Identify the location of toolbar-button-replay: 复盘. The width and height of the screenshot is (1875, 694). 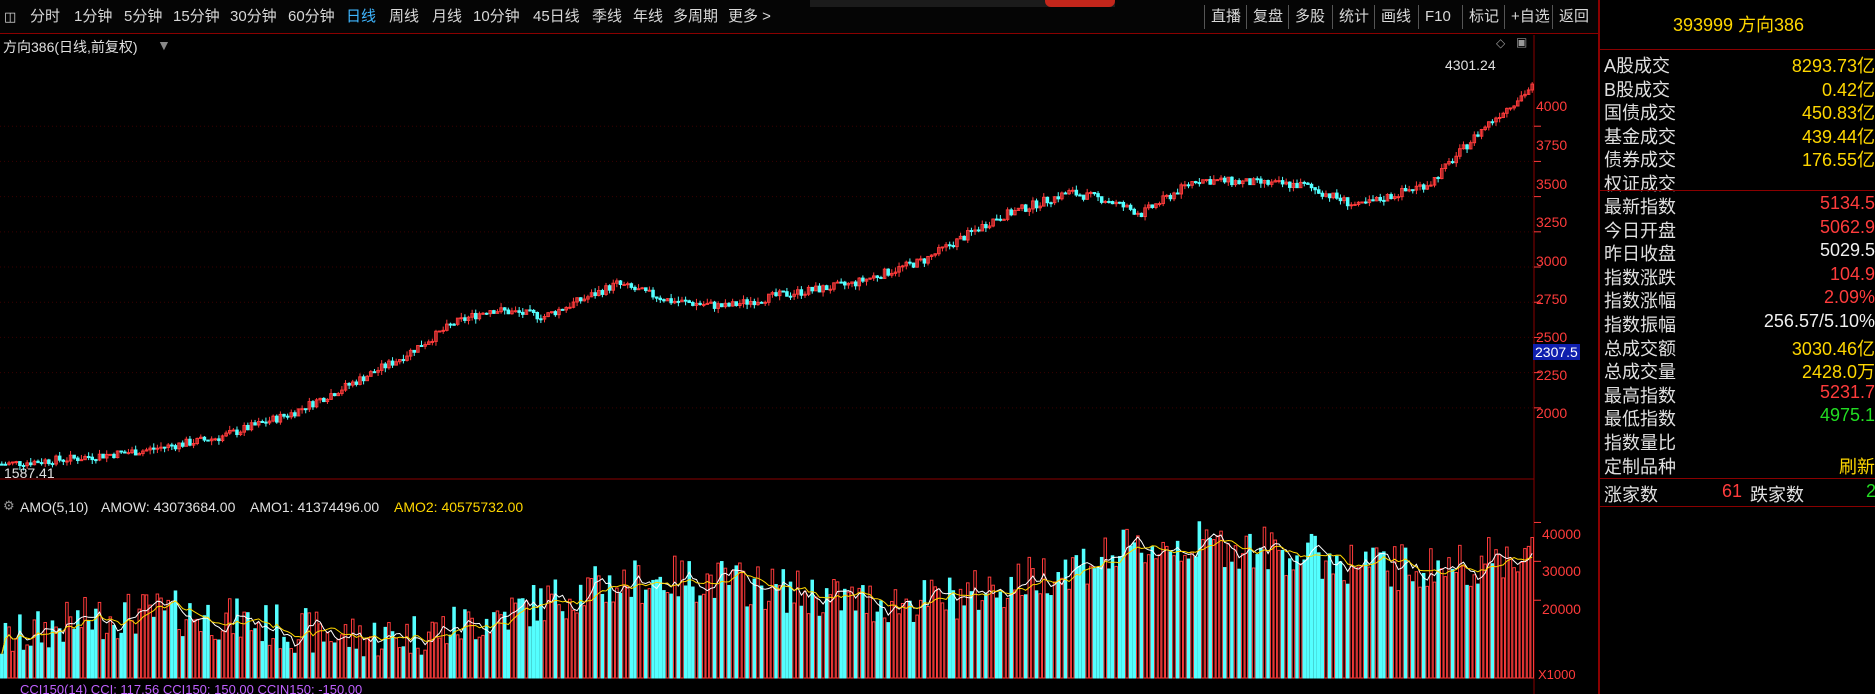
(1267, 17).